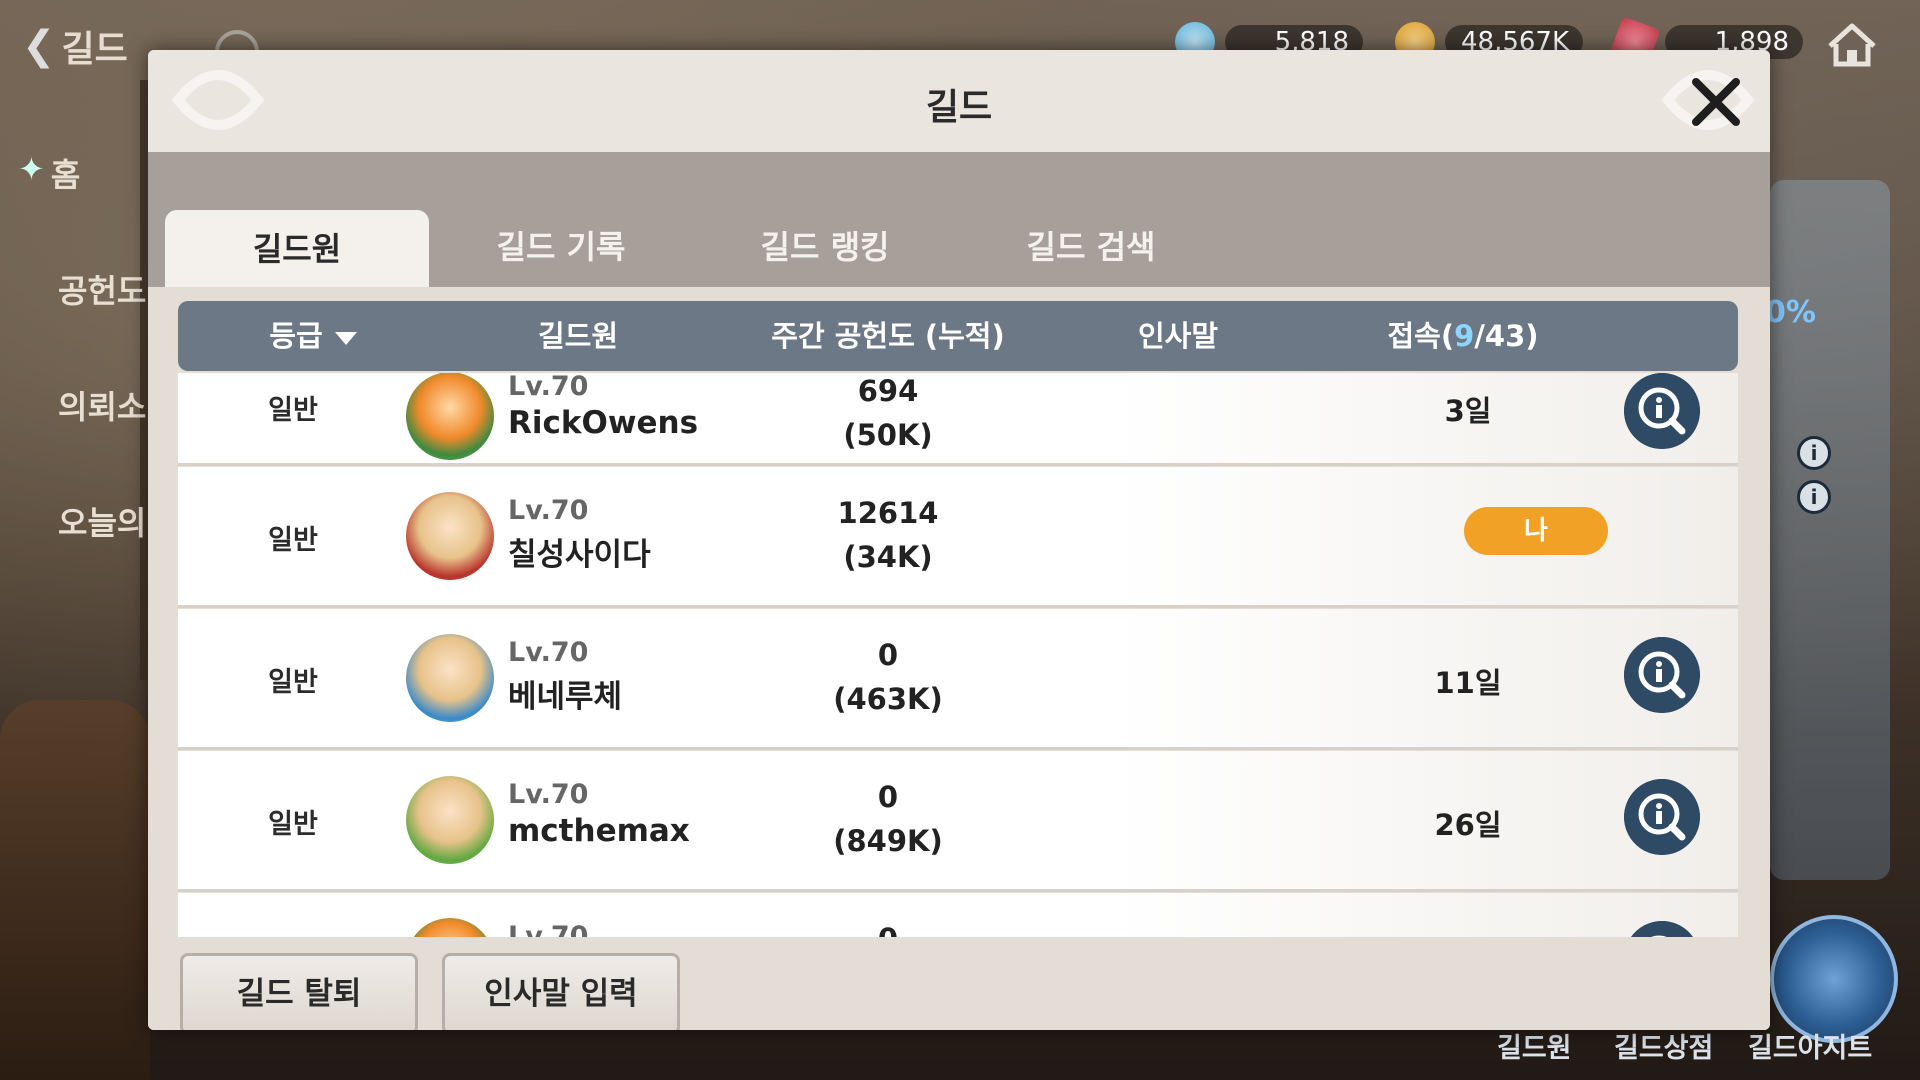 This screenshot has width=1920, height=1080. I want to click on modal-header: 길드, so click(959, 101).